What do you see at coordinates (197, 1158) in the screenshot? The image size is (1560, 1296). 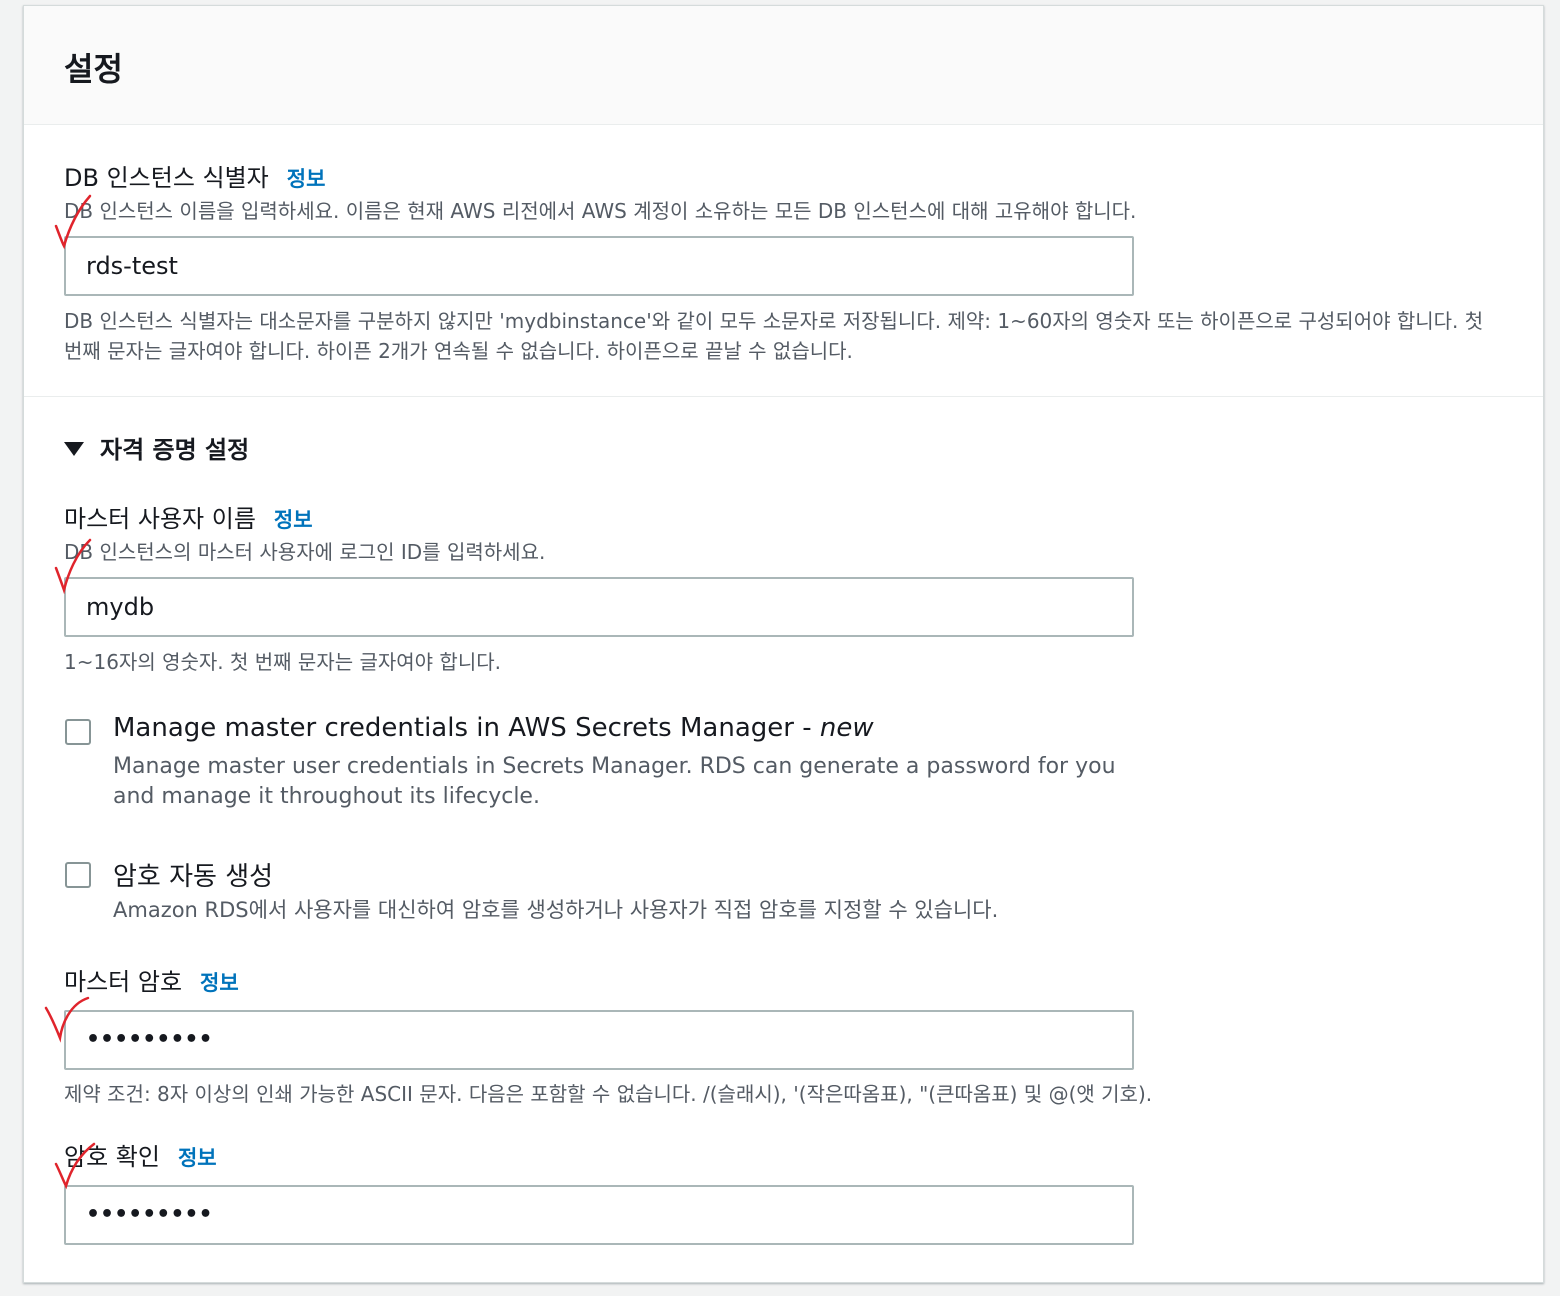 I see `confirm-password-info-link: 정보` at bounding box center [197, 1158].